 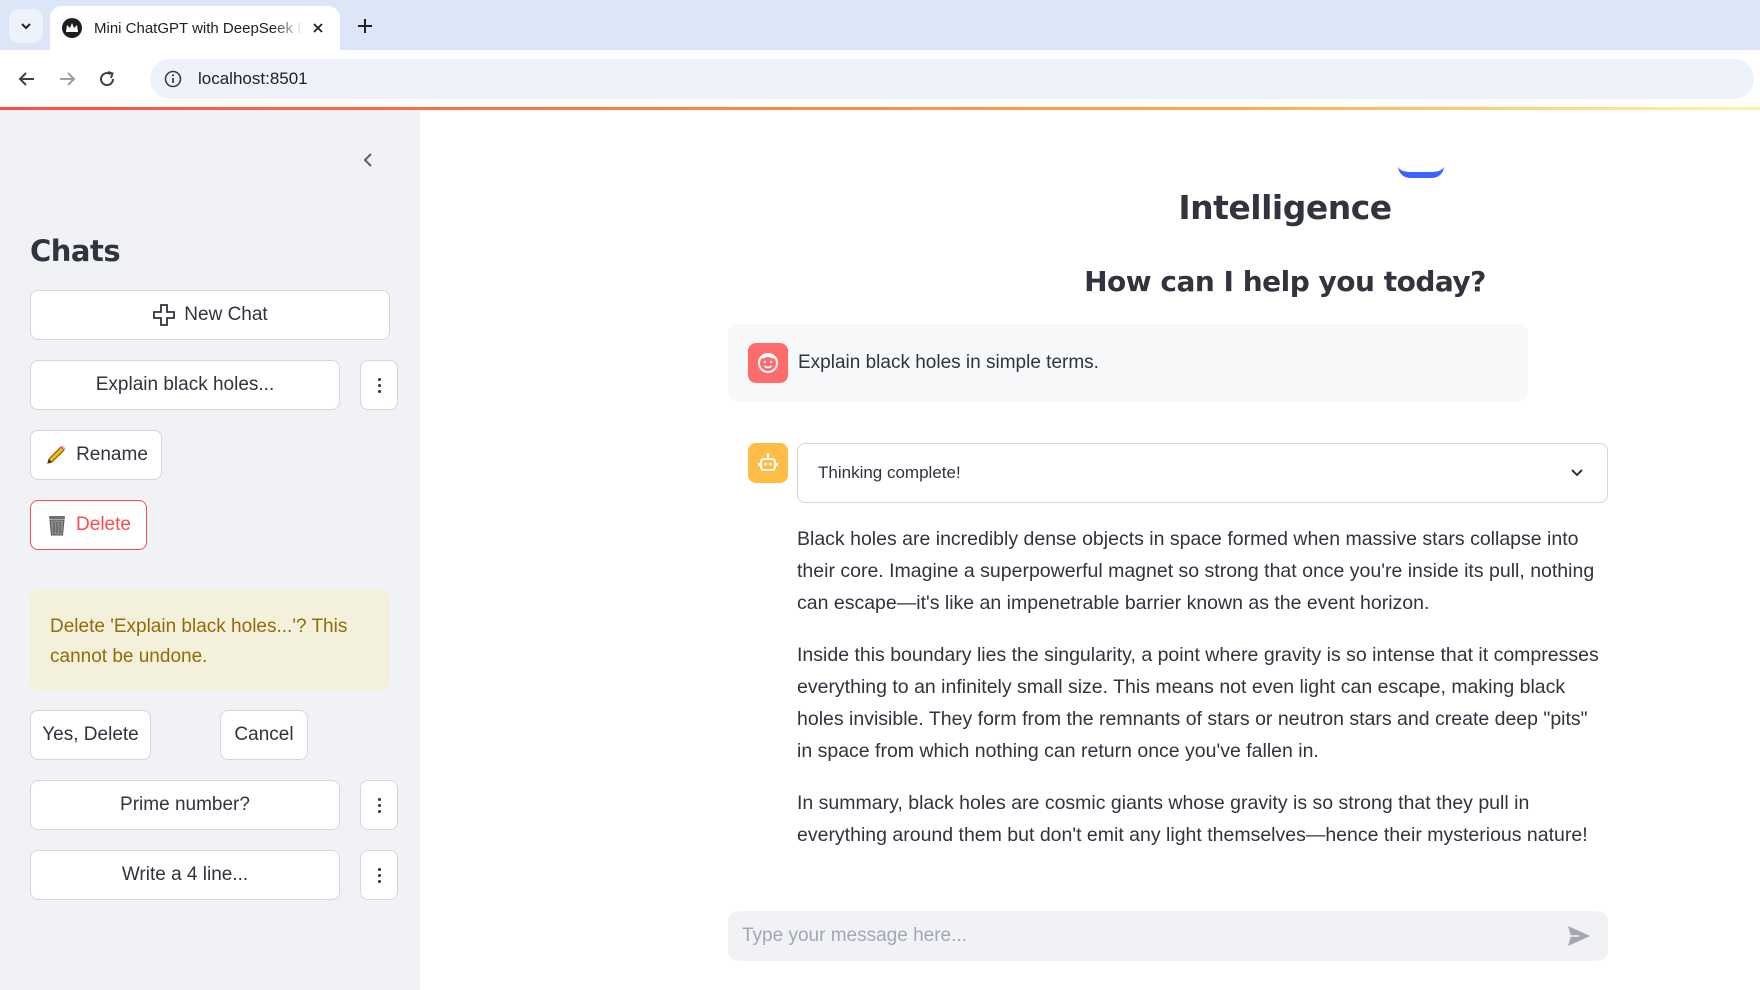 What do you see at coordinates (368, 160) in the screenshot?
I see `collapse-sidebar-chevron-left-icon` at bounding box center [368, 160].